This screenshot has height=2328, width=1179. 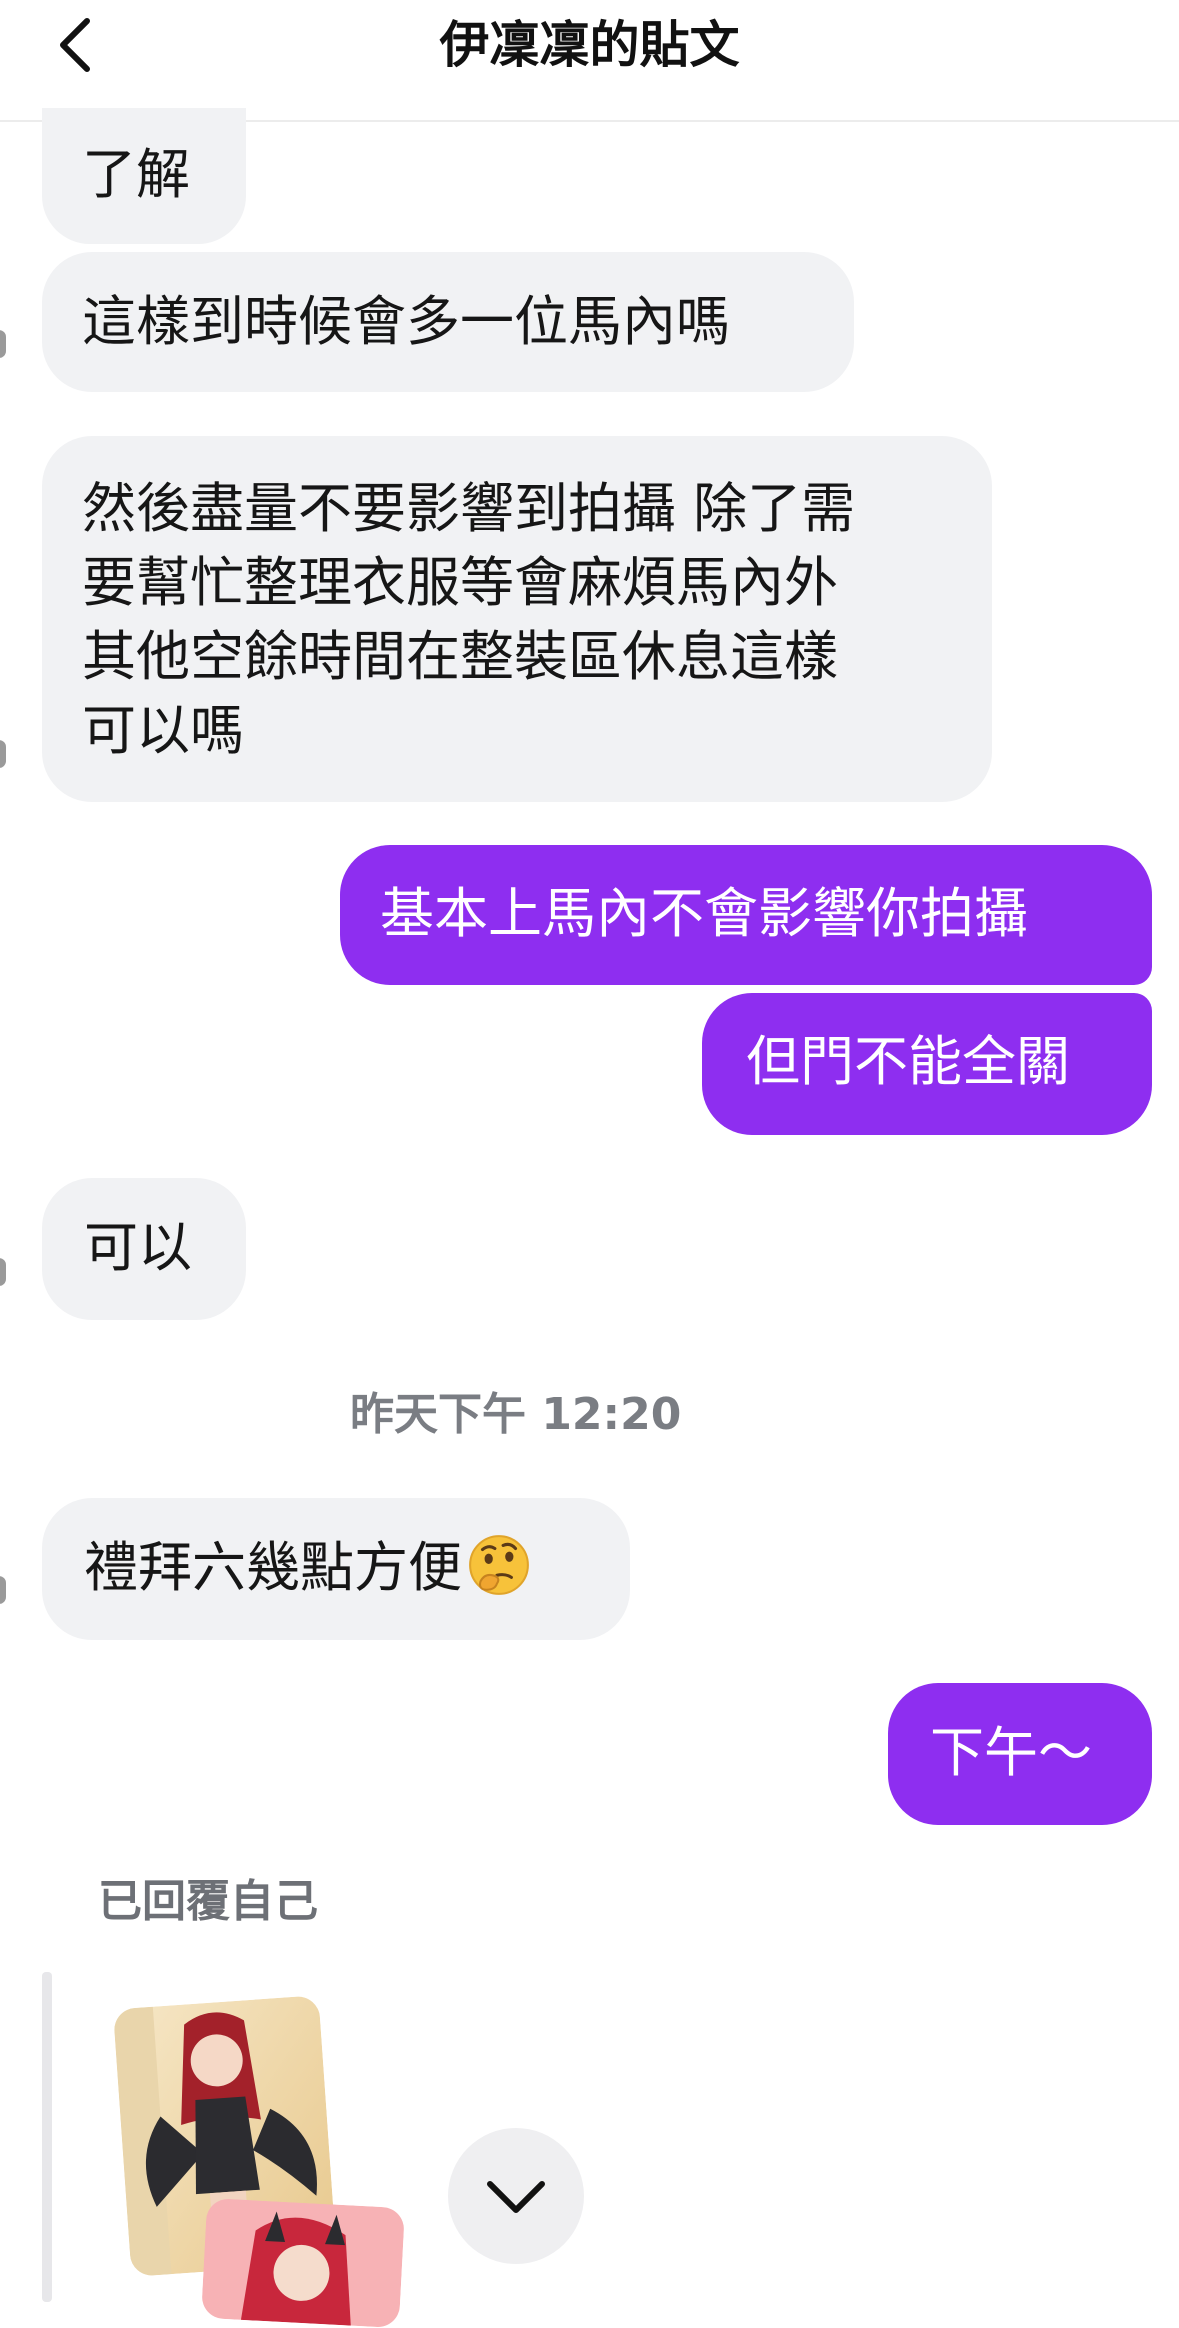 What do you see at coordinates (589, 45) in the screenshot?
I see `page-title: 伊凜凜的貼文` at bounding box center [589, 45].